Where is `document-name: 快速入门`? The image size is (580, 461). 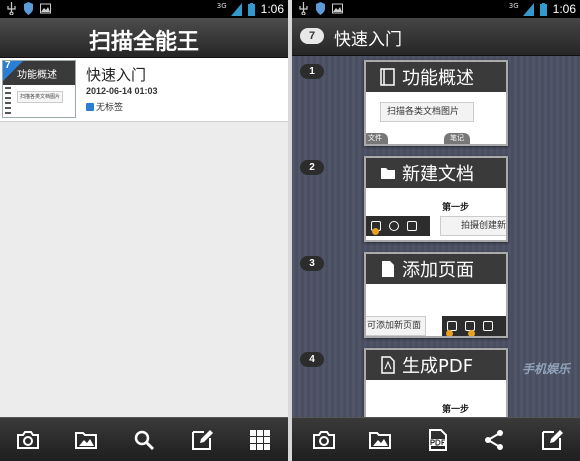 document-name: 快速入门 is located at coordinates (116, 75).